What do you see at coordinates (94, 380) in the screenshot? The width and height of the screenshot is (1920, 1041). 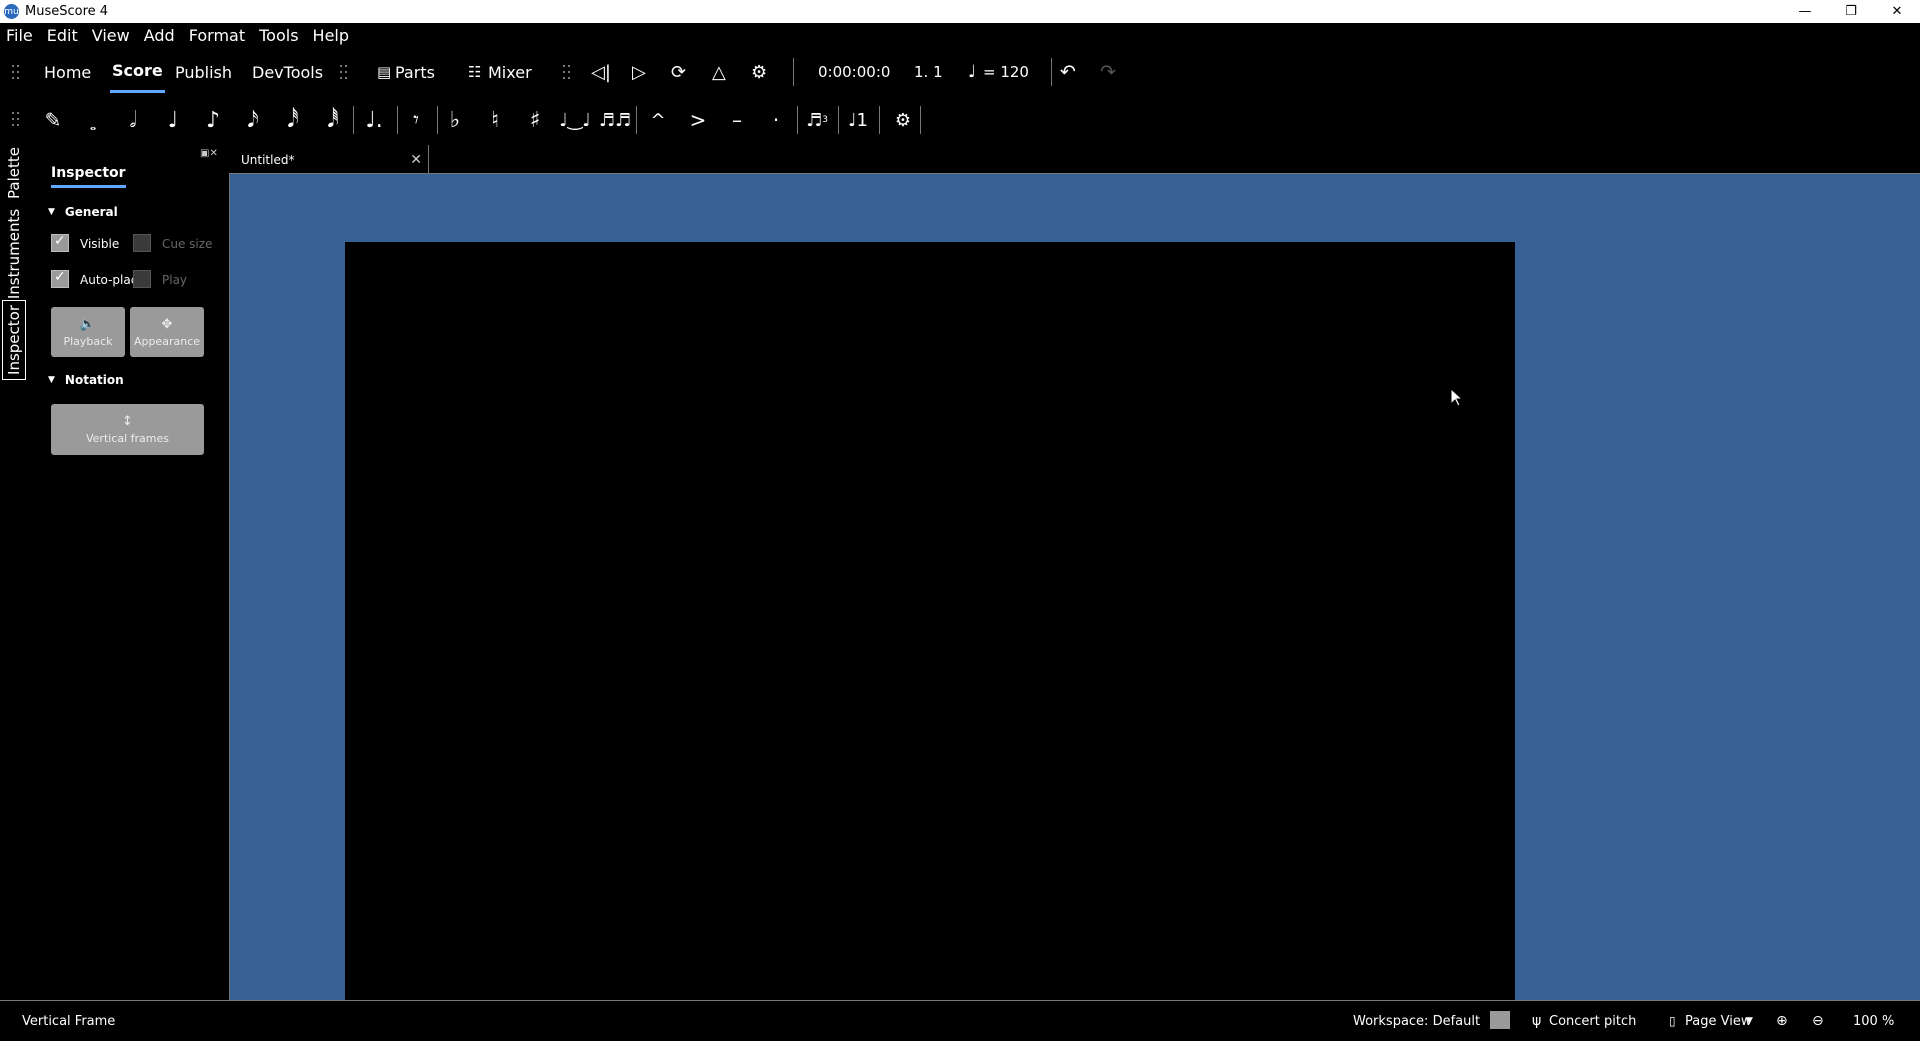 I see `section-notation-title: Notation` at bounding box center [94, 380].